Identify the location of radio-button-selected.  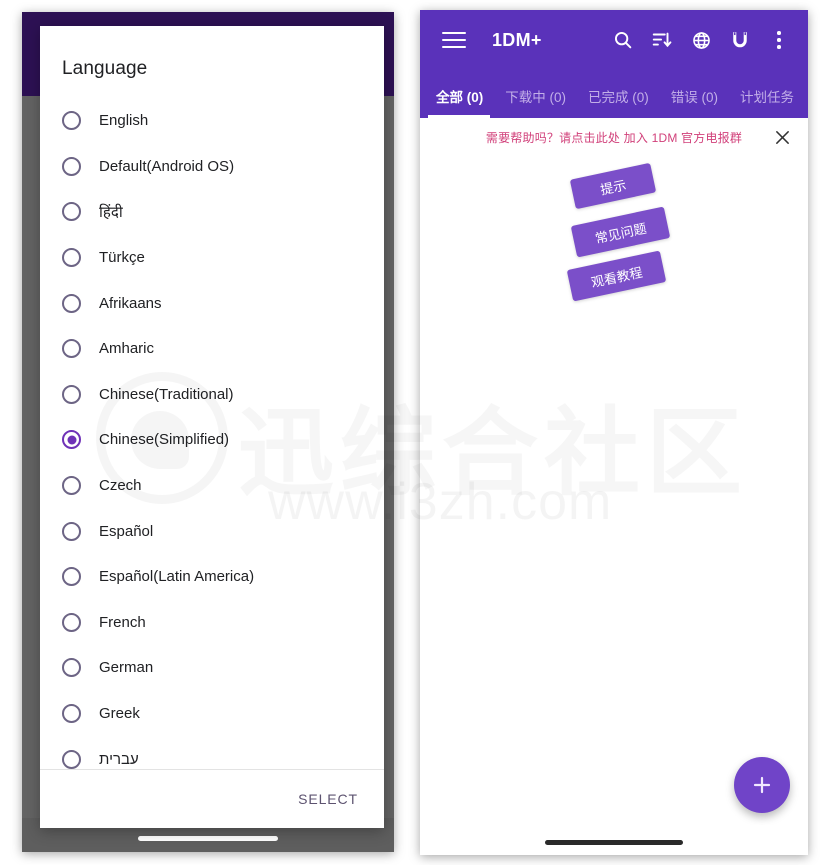
(71, 440).